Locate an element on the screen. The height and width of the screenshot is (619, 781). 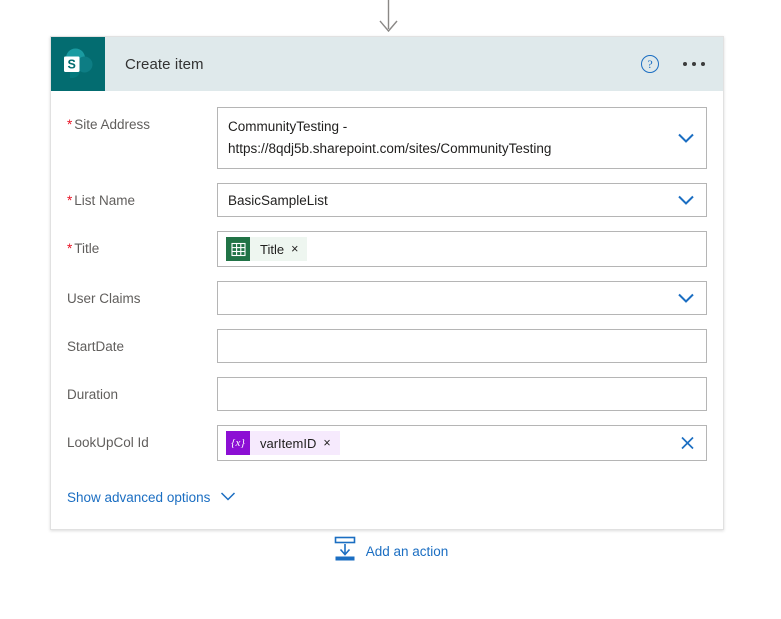
field-control-title: Title × is located at coordinates (462, 249).